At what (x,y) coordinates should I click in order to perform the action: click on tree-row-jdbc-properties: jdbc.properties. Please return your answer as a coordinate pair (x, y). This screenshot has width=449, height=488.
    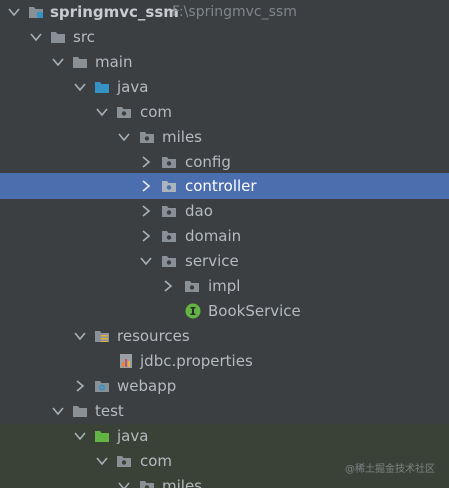
    Looking at the image, I should click on (224, 361).